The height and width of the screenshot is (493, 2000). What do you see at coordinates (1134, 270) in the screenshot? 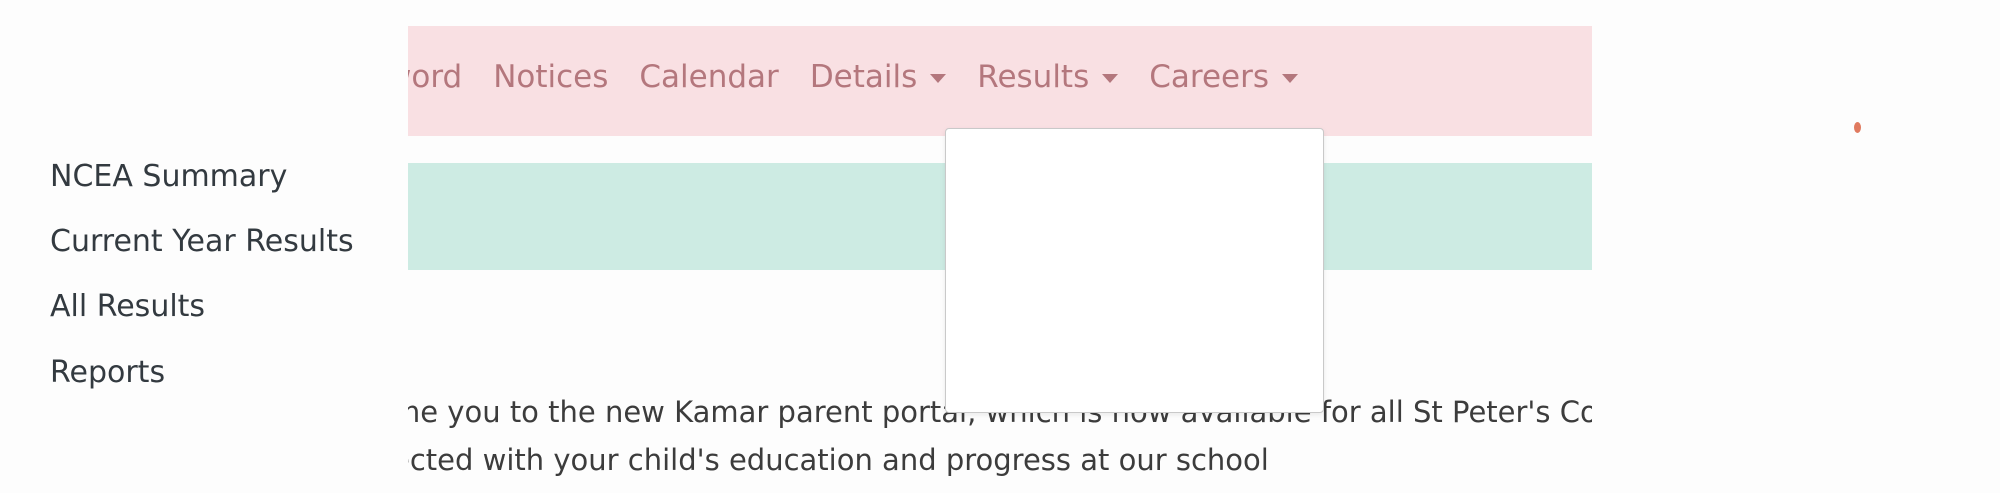
I see `results-dropdown-menu` at bounding box center [1134, 270].